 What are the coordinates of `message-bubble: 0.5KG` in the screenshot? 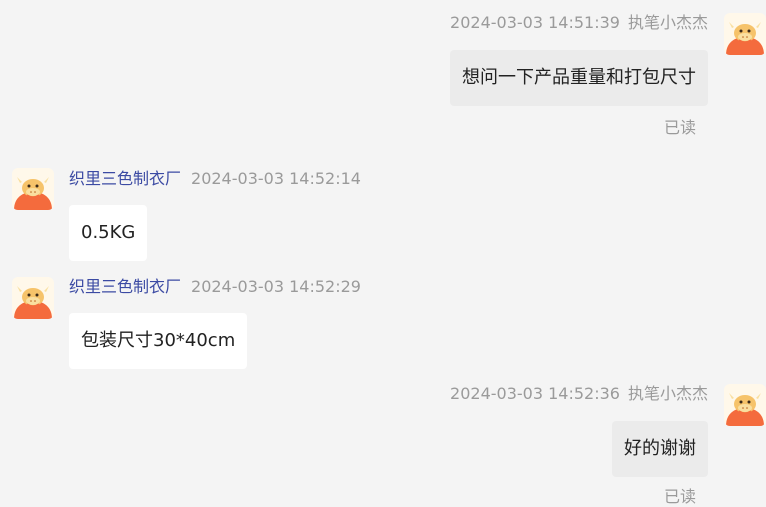 It's located at (108, 233).